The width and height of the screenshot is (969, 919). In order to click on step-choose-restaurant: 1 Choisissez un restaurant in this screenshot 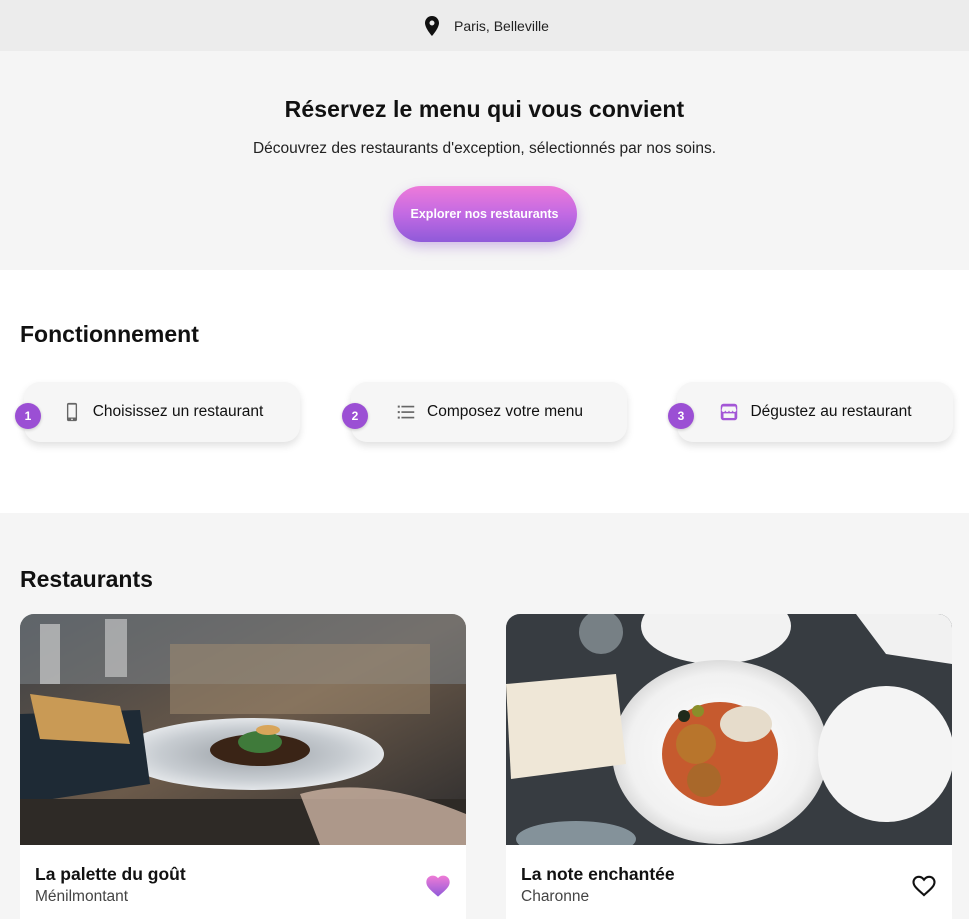, I will do `click(157, 412)`.